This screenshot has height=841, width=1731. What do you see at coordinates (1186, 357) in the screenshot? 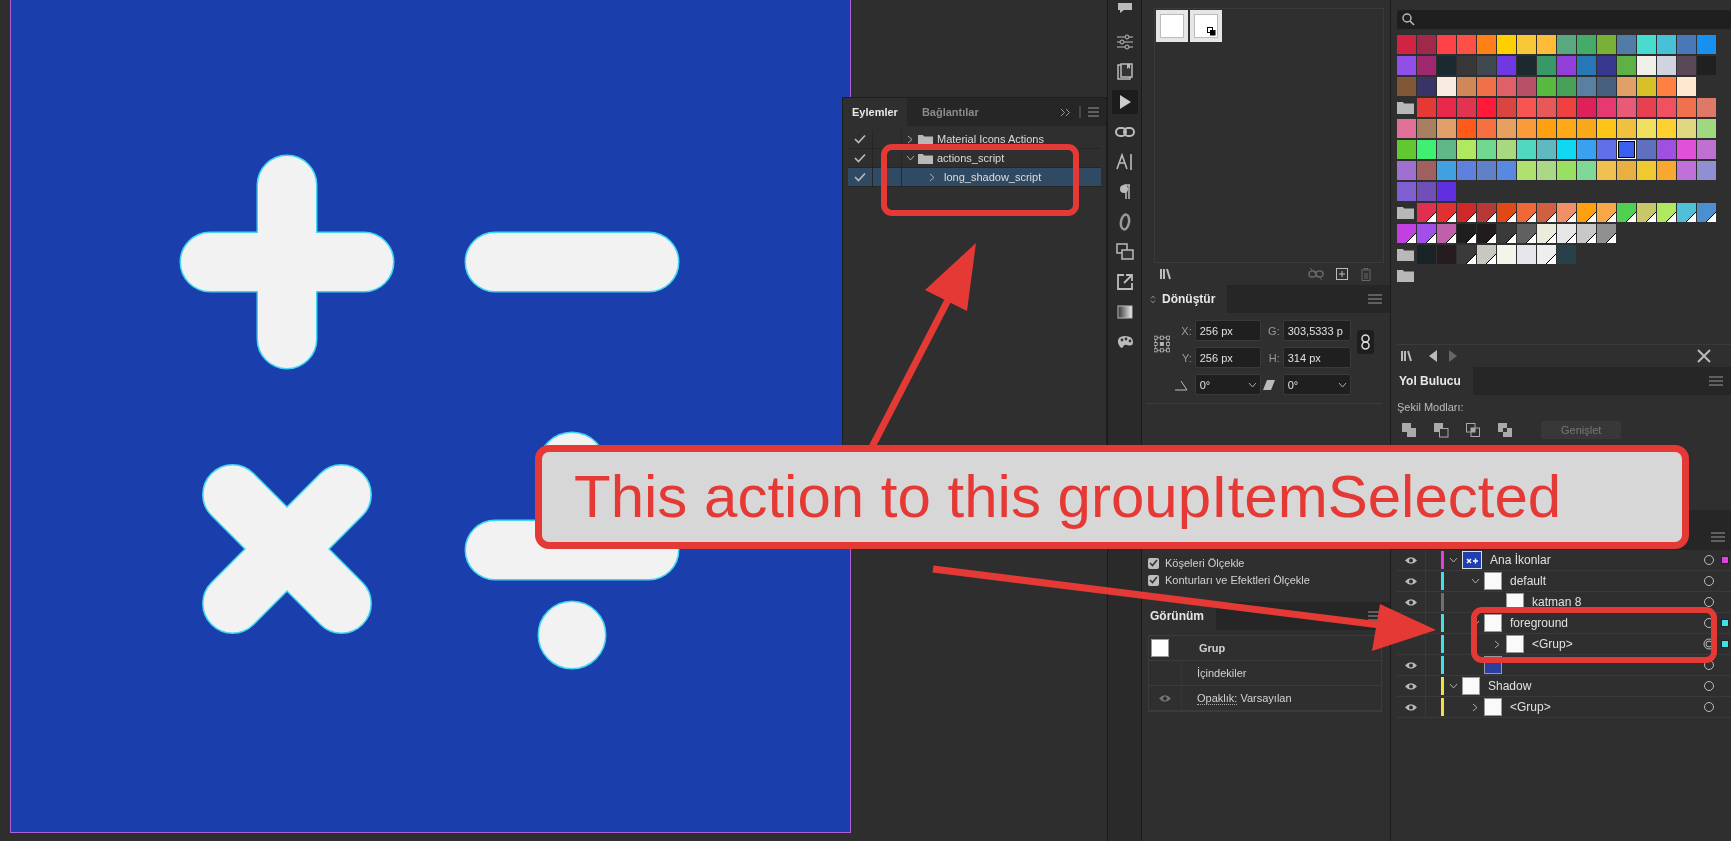
I see `field-label: Y:` at bounding box center [1186, 357].